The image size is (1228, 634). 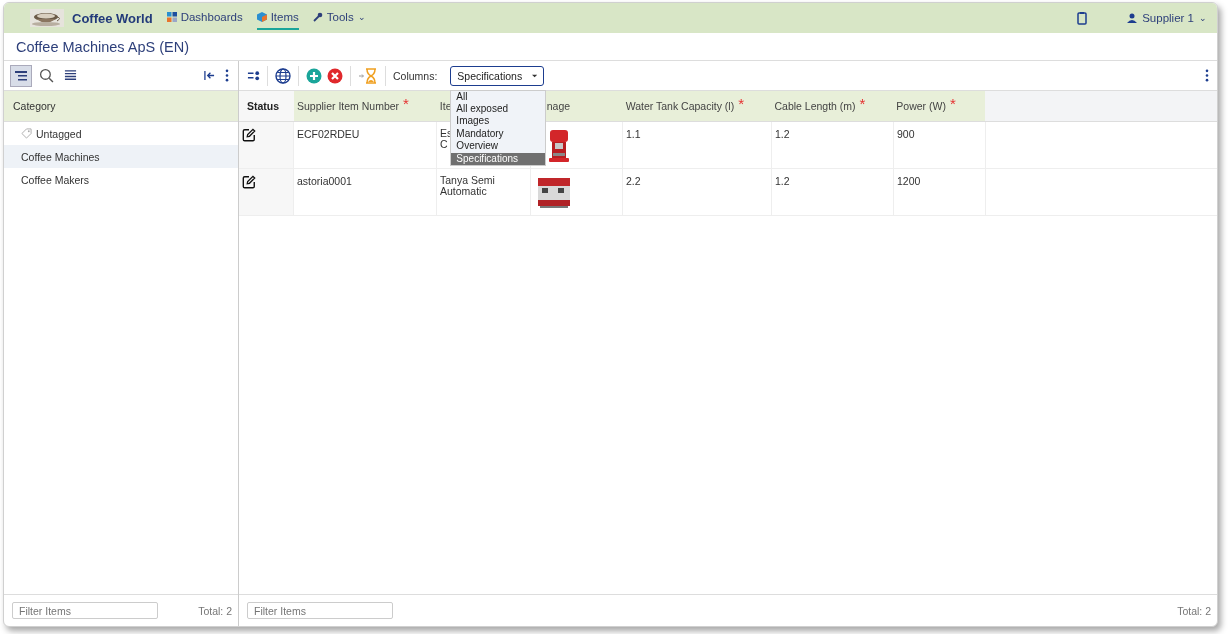 I want to click on search-icon, so click(x=46, y=75).